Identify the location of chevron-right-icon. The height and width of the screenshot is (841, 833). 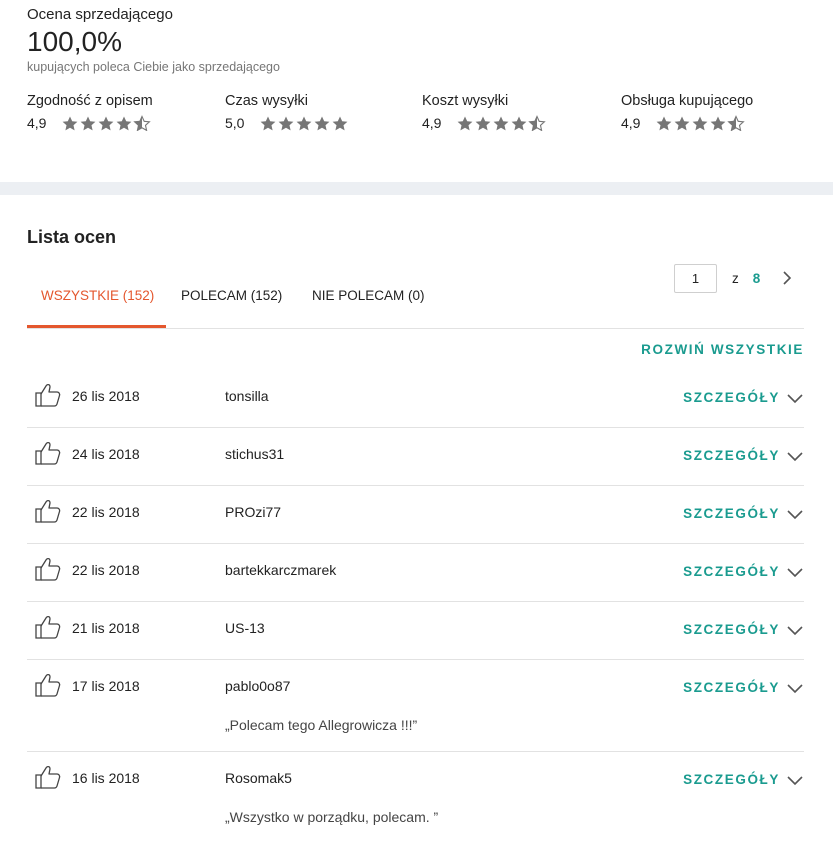
(787, 278).